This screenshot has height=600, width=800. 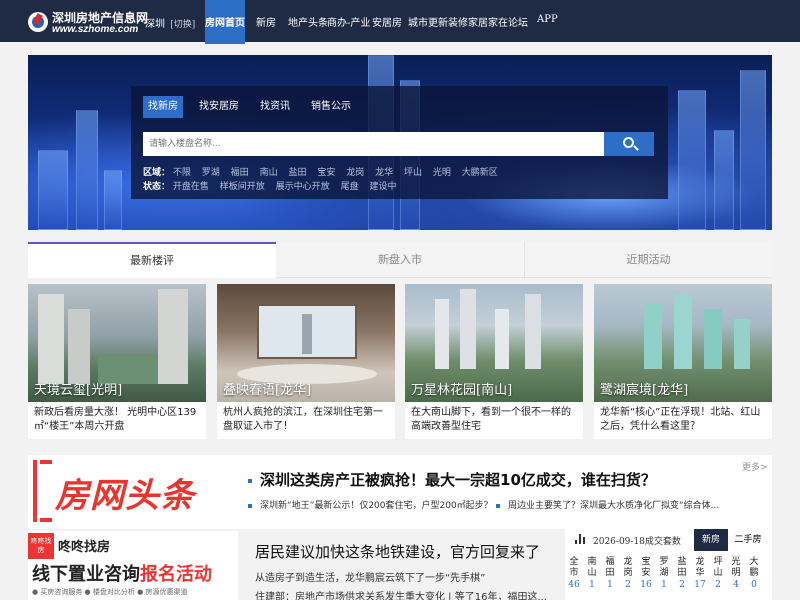 I want to click on region-option: 大鹏新区, so click(x=480, y=173).